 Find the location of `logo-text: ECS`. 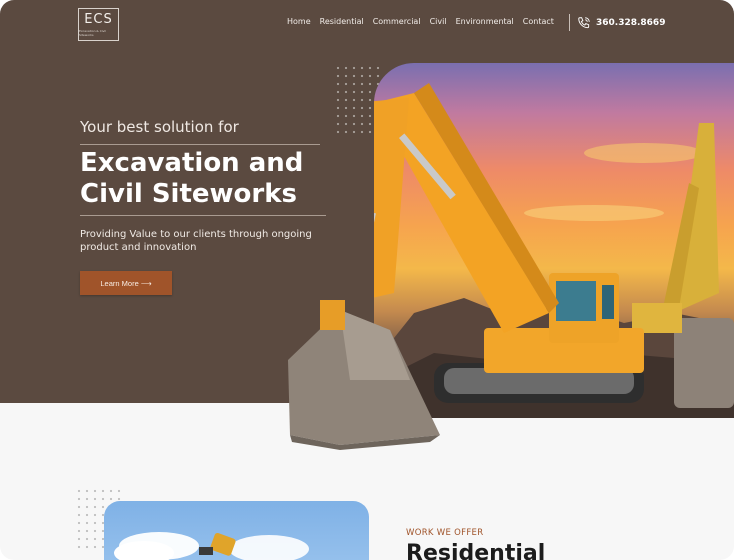

logo-text: ECS is located at coordinates (98, 19).